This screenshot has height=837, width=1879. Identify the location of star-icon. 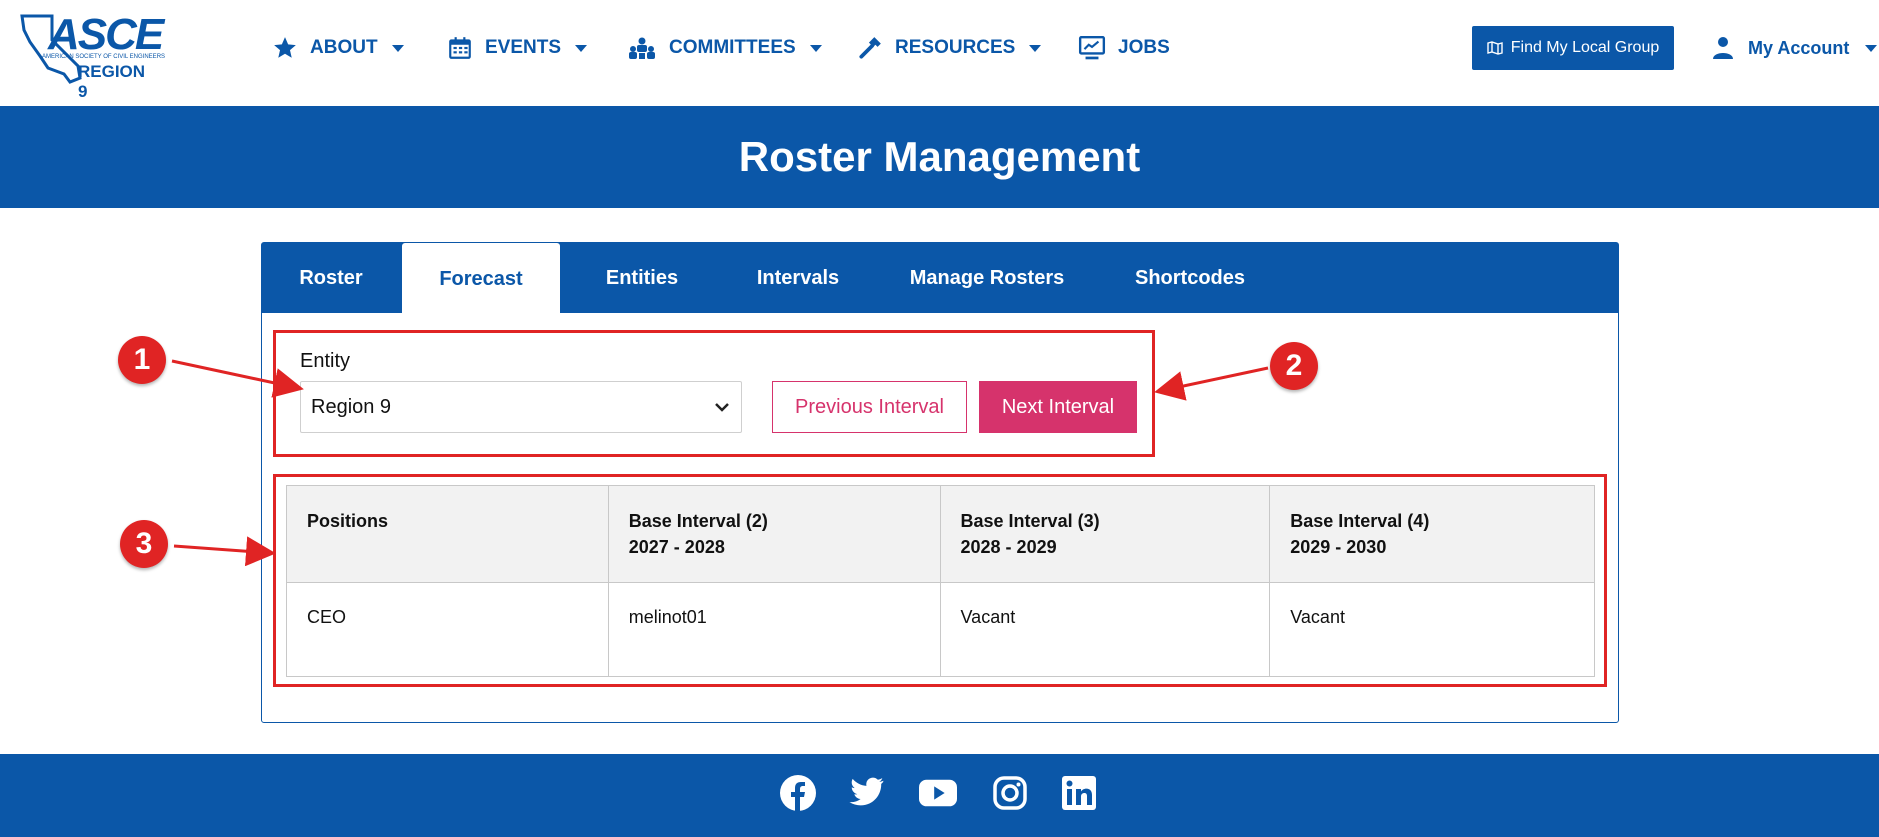
(285, 47).